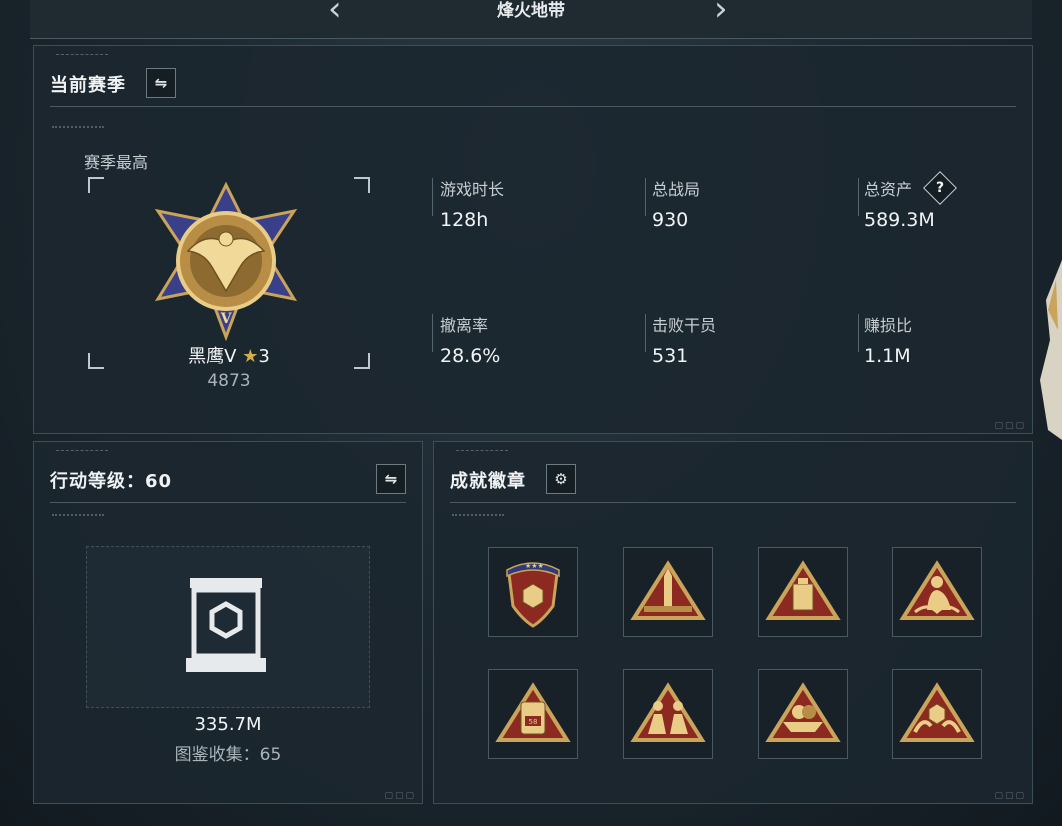  What do you see at coordinates (226, 319) in the screenshot?
I see `svg-text: V` at bounding box center [226, 319].